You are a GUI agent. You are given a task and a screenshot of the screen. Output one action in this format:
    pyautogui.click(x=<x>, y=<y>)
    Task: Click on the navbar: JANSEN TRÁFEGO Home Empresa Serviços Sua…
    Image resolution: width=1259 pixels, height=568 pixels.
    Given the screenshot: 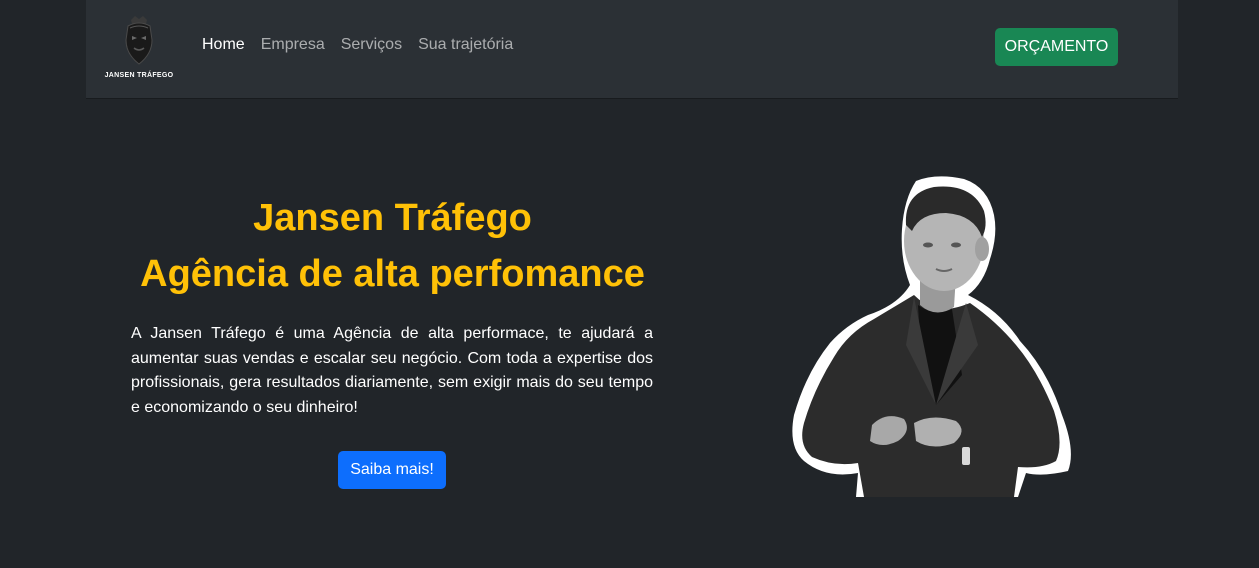 What is the action you would take?
    pyautogui.click(x=632, y=49)
    